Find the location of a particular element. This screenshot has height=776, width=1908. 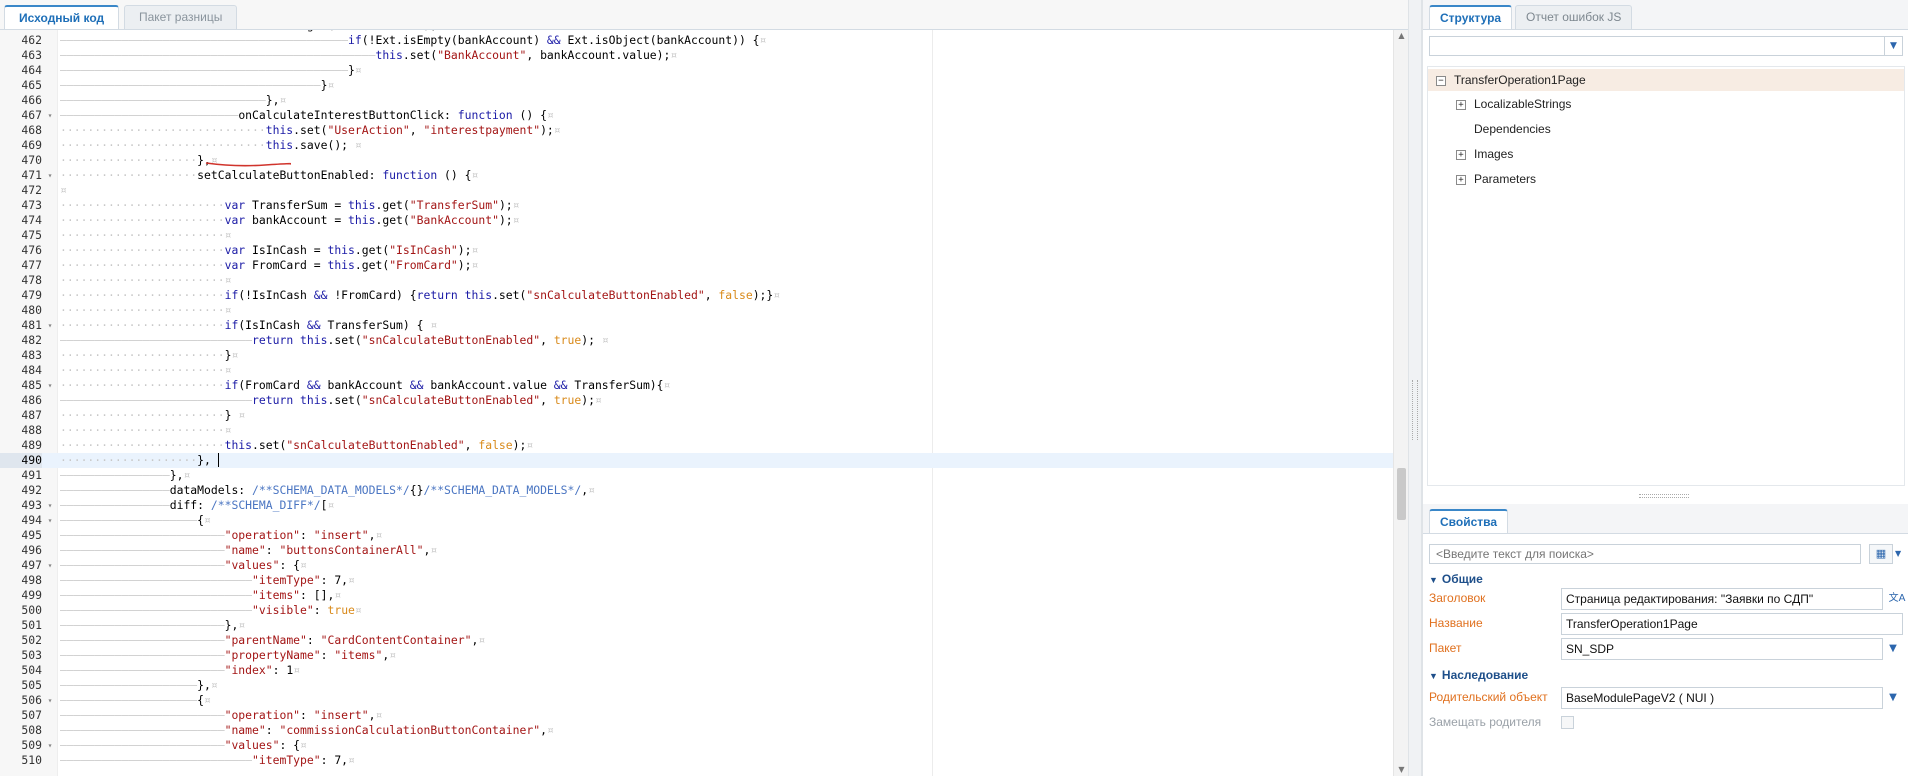

tab-js-error-report: Отчет ошибок JS is located at coordinates (1574, 17).